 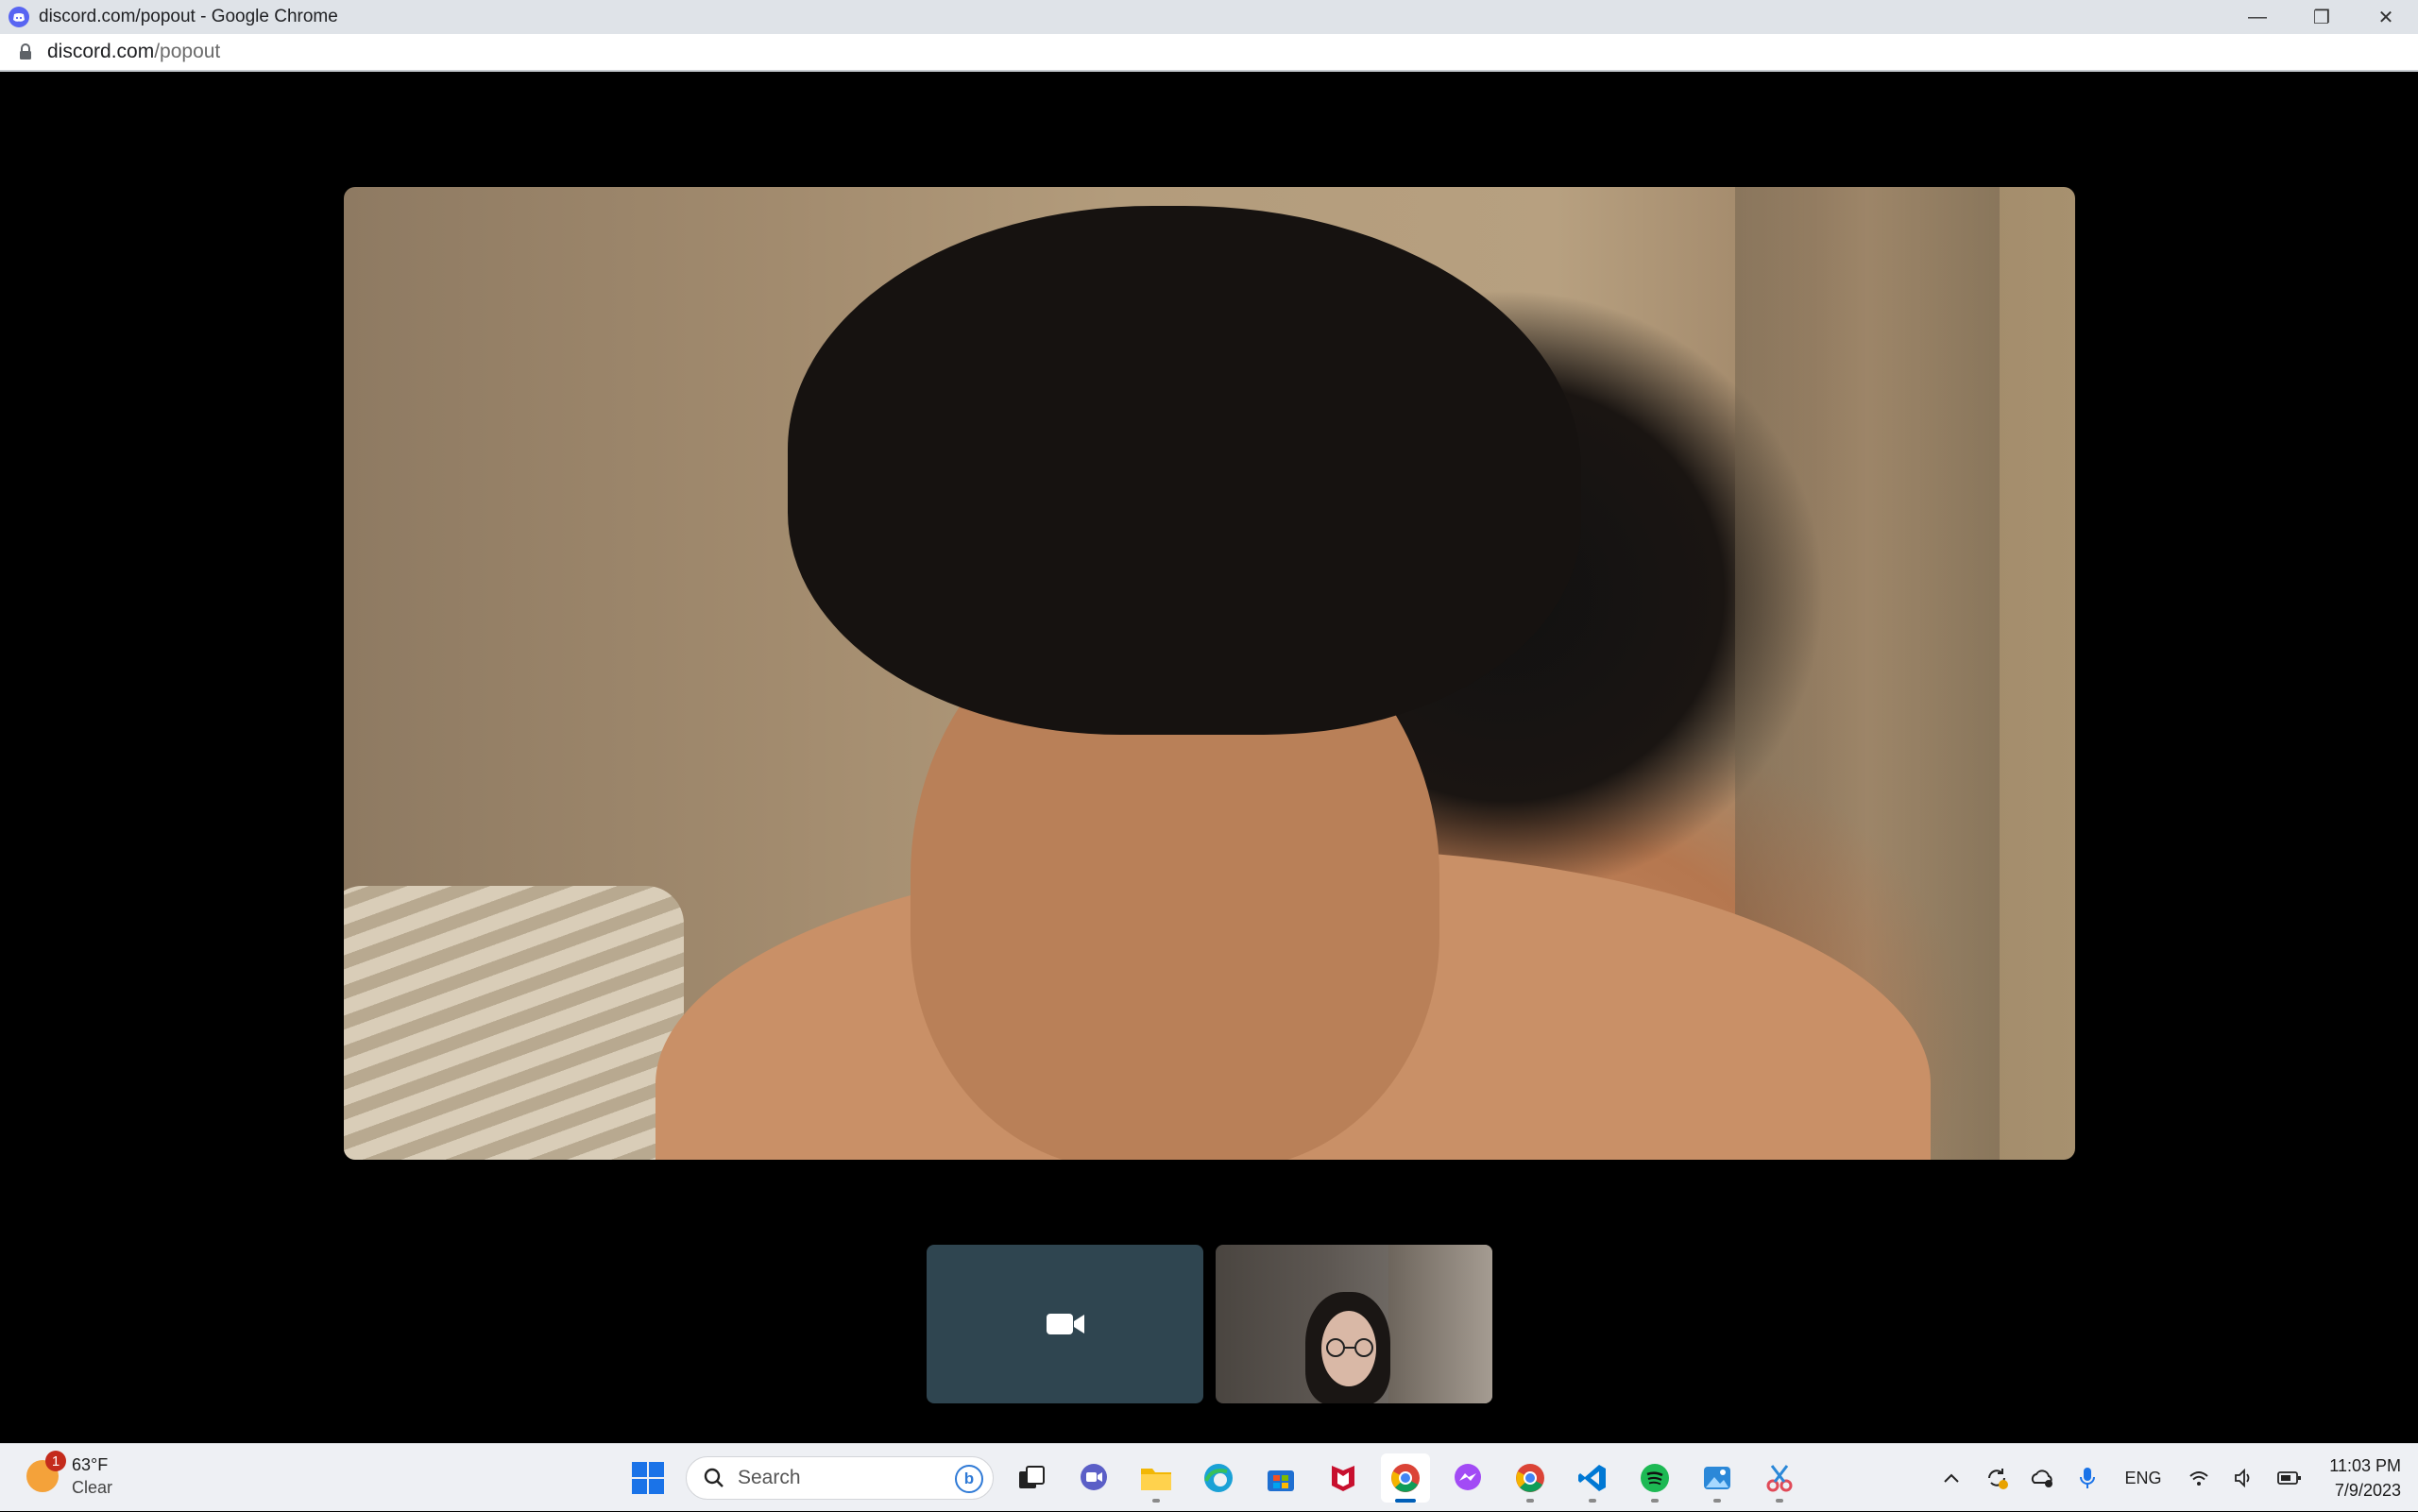 What do you see at coordinates (1440, 1324) in the screenshot?
I see `participant-background` at bounding box center [1440, 1324].